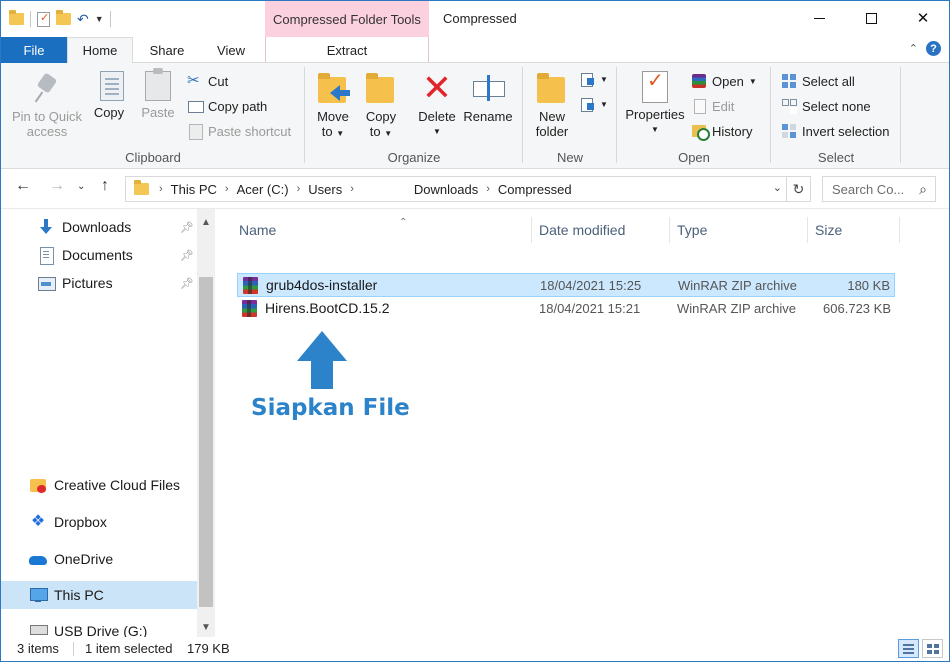  What do you see at coordinates (724, 81) in the screenshot?
I see `open-button: Open ▼` at bounding box center [724, 81].